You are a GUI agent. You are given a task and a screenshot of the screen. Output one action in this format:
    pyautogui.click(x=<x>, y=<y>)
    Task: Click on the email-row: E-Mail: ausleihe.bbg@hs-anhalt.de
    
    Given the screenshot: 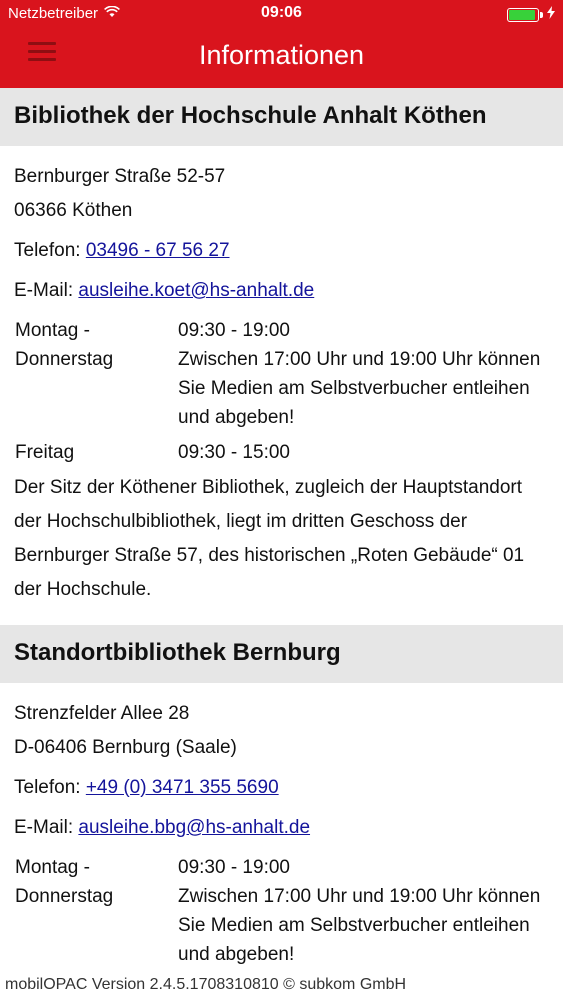 What is the action you would take?
    pyautogui.click(x=281, y=828)
    